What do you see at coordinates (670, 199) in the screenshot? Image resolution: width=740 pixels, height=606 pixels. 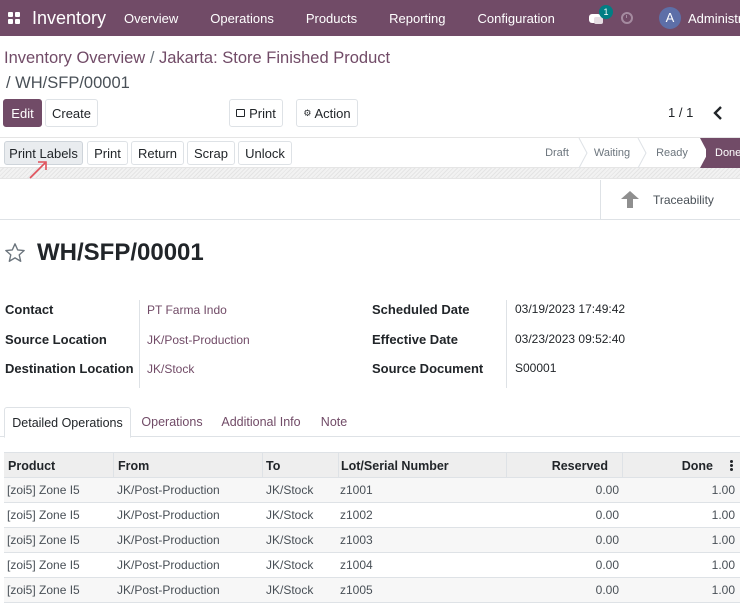 I see `traceability-button: Traceability` at bounding box center [670, 199].